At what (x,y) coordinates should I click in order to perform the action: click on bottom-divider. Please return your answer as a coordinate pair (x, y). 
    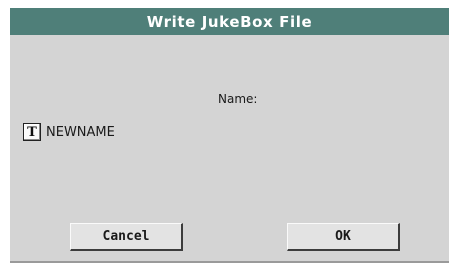
    Looking at the image, I should click on (229, 262).